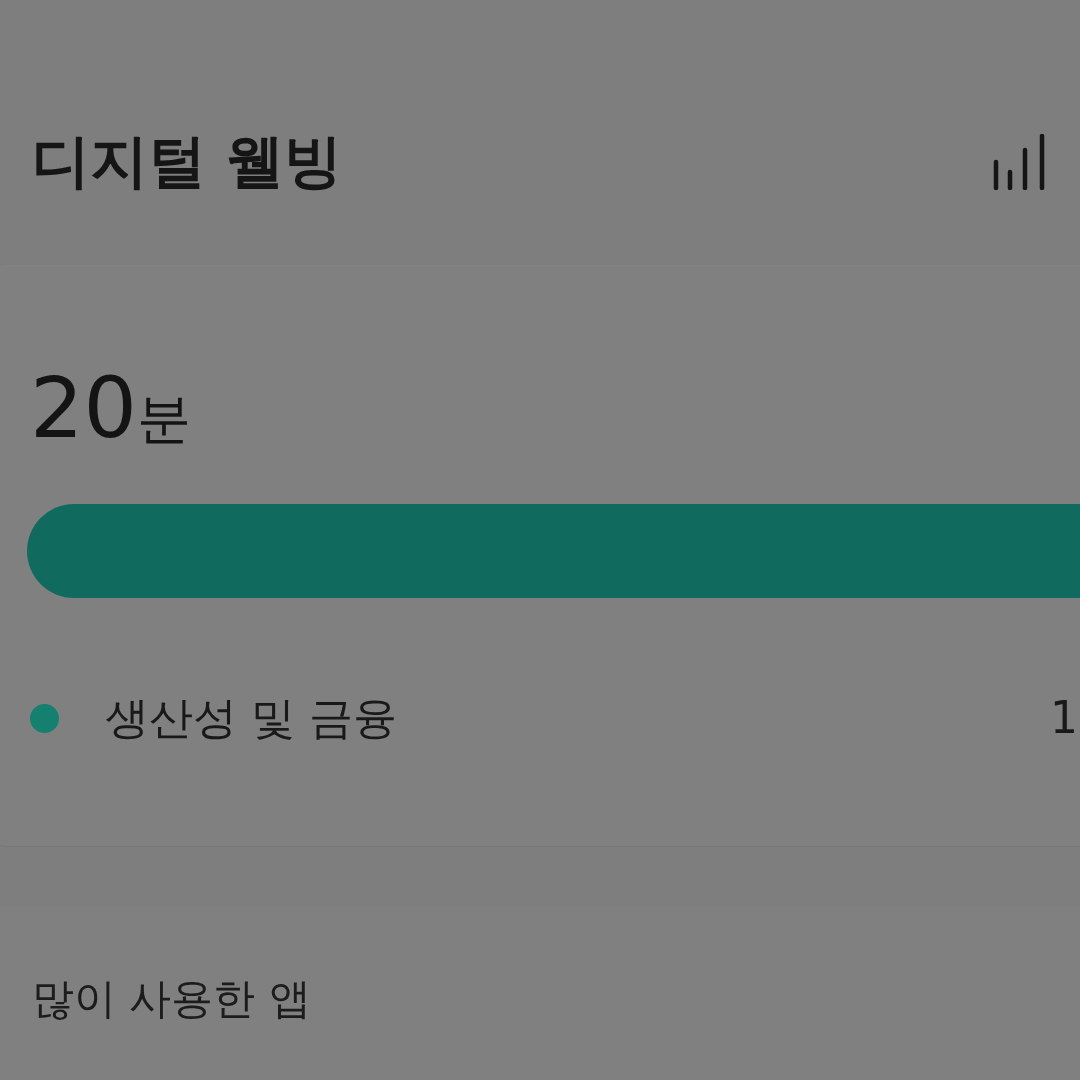 Image resolution: width=1080 pixels, height=1080 pixels. Describe the element at coordinates (187, 162) in the screenshot. I see `page-title: 디지털 웰빙` at that location.